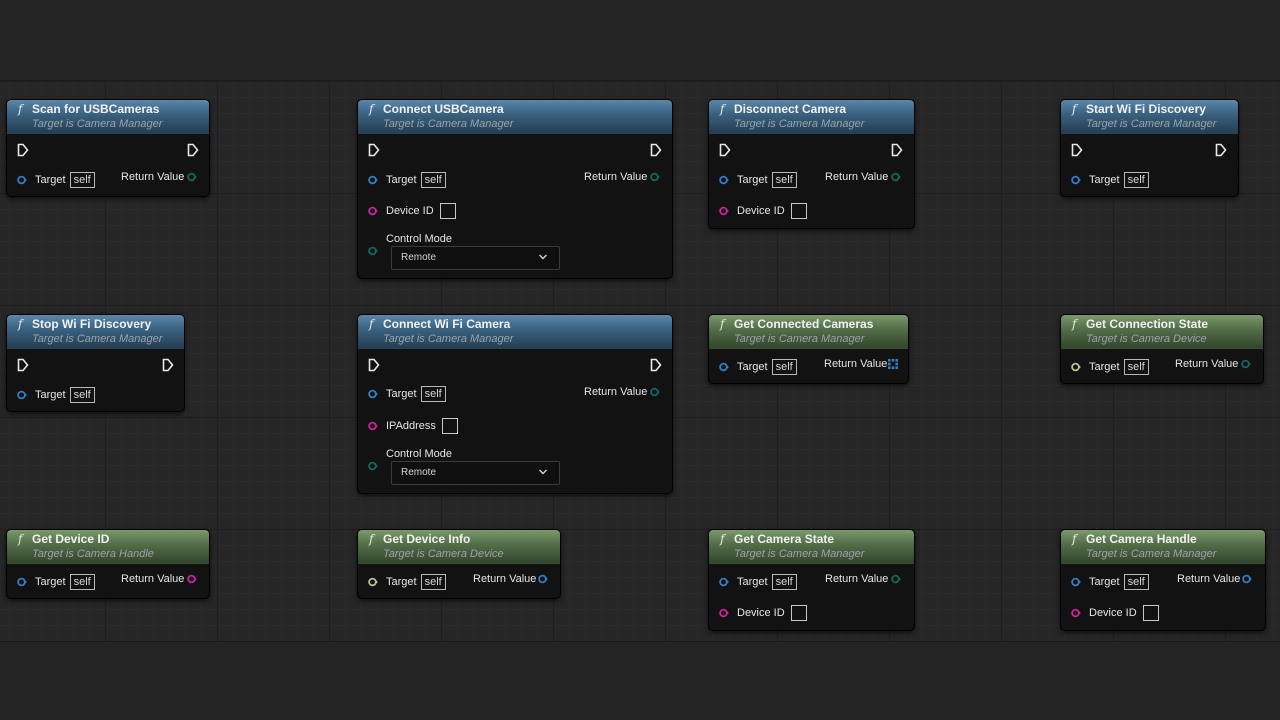 The height and width of the screenshot is (720, 1280). I want to click on control-mode-label: Control Mode, so click(419, 454).